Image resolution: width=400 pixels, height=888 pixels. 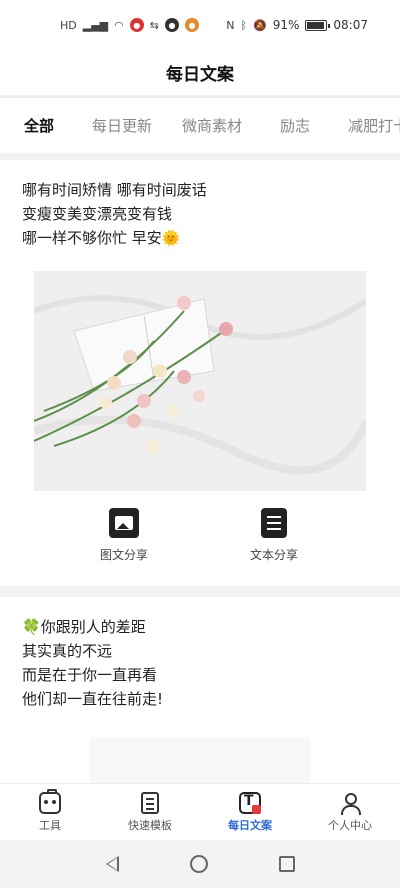 I want to click on home-icon, so click(x=198, y=864).